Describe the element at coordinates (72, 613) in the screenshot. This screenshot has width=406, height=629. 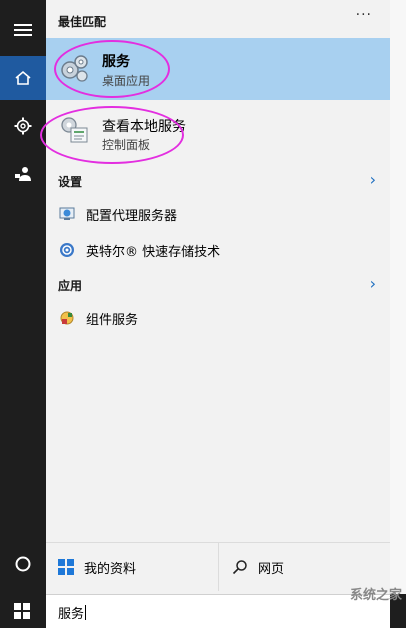
I see `search-input-value: 服务` at that location.